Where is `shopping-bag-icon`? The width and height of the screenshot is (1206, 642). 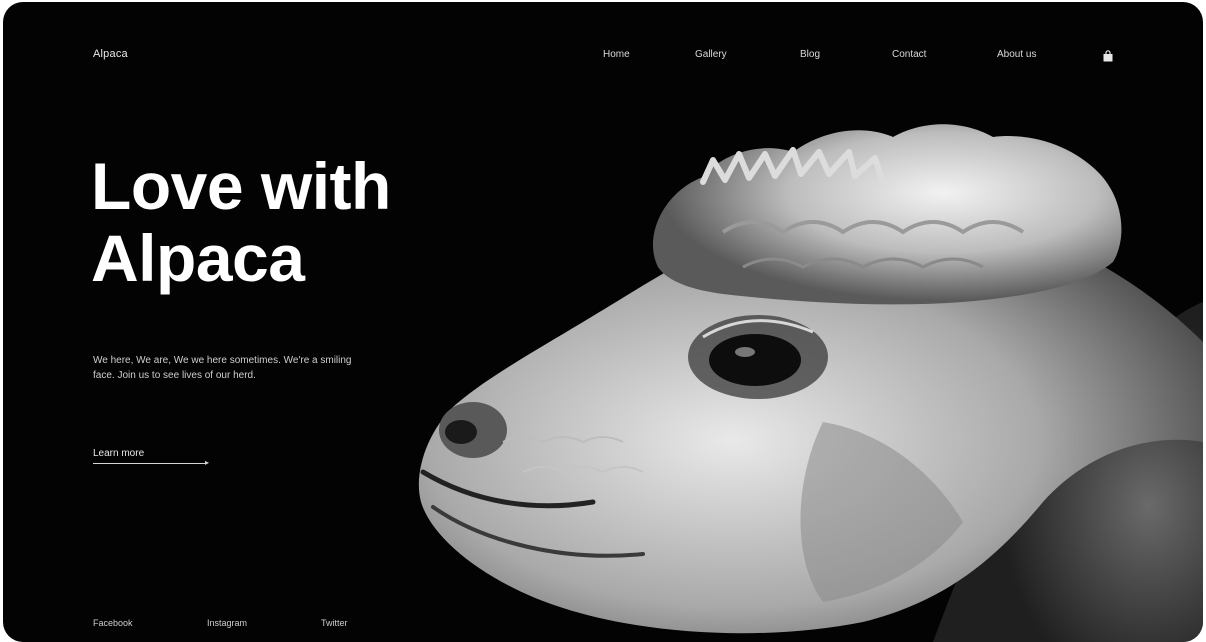 shopping-bag-icon is located at coordinates (1108, 55).